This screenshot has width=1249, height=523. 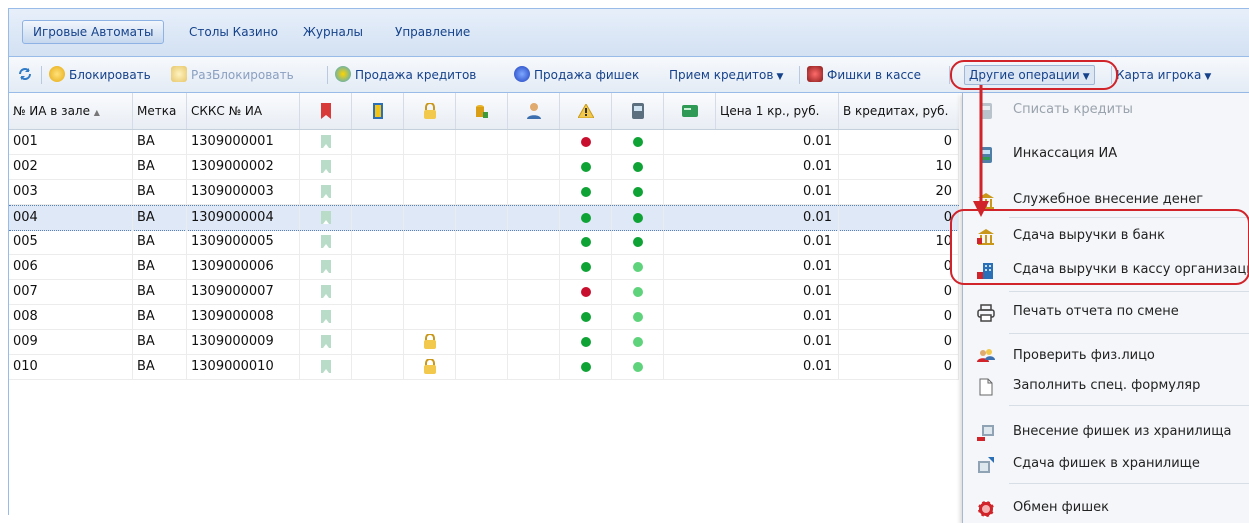 I want to click on menu-separator, so click(x=1129, y=483).